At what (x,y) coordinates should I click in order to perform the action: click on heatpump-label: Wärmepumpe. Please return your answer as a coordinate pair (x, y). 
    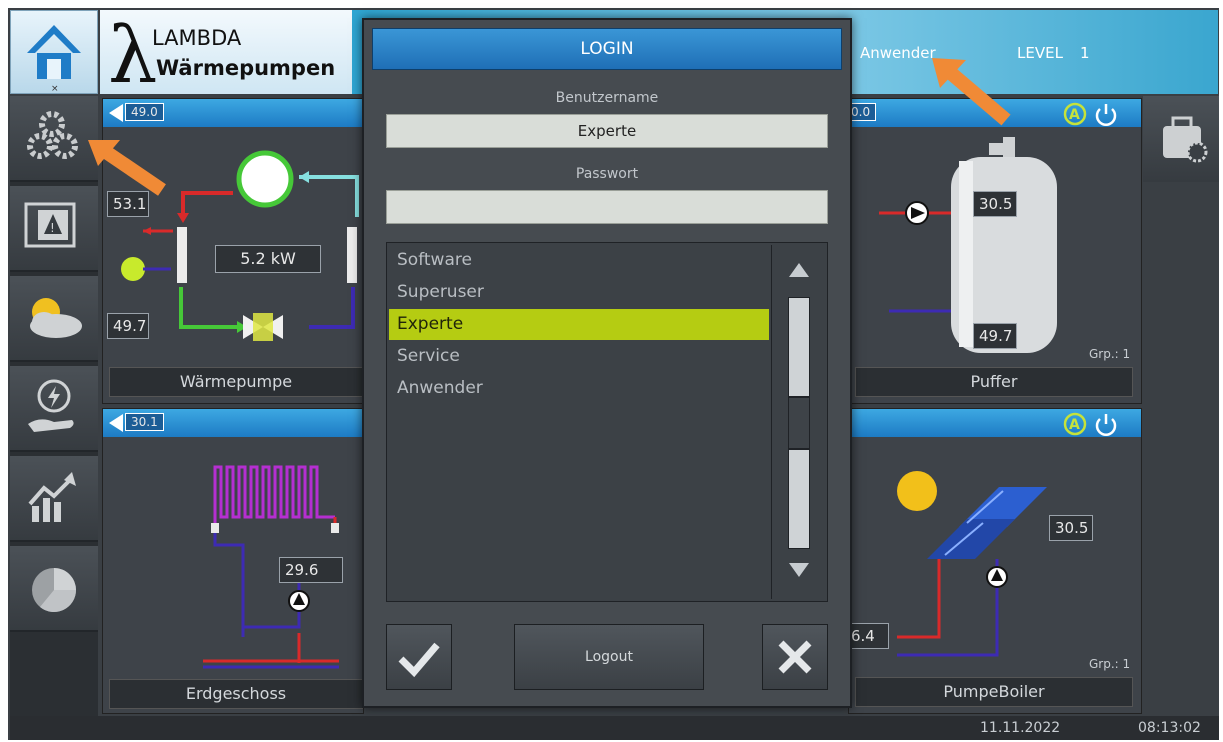
    Looking at the image, I should click on (236, 382).